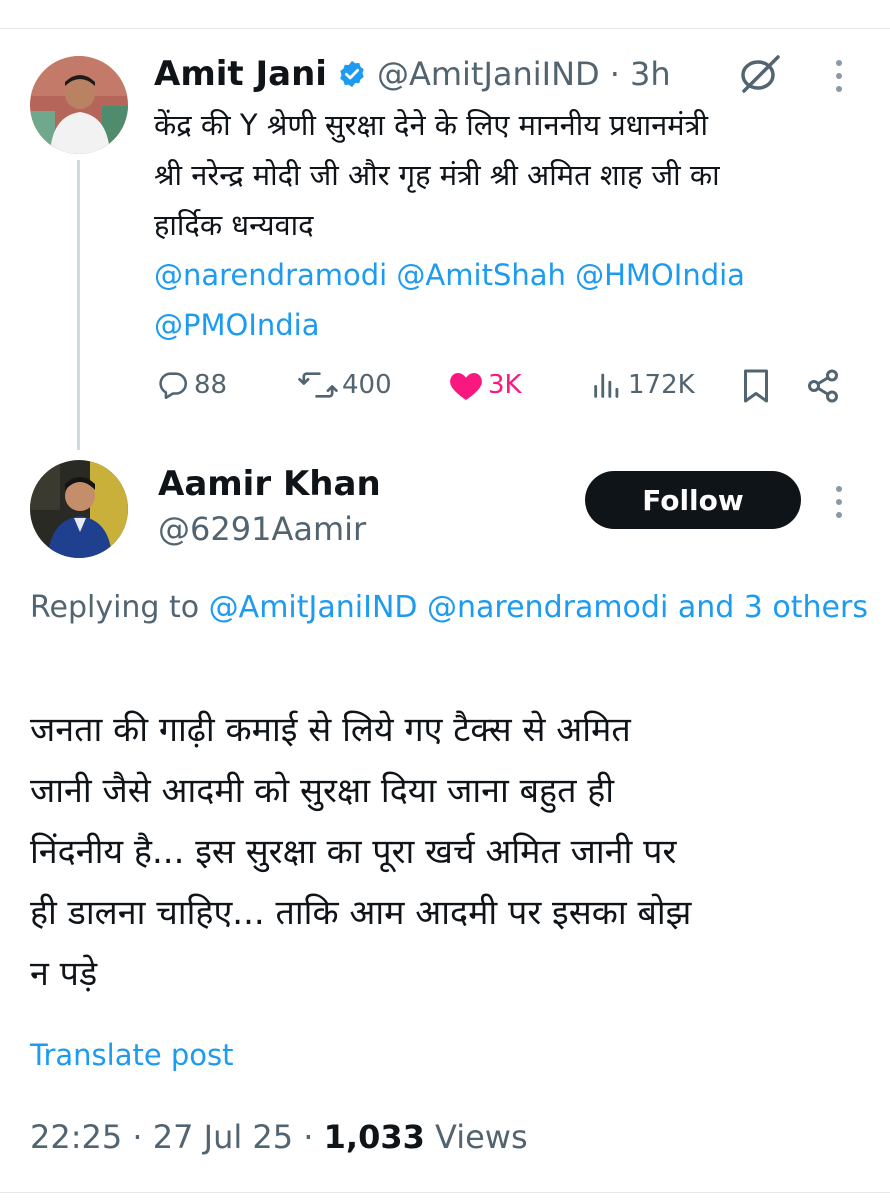 Image resolution: width=890 pixels, height=1200 pixels. Describe the element at coordinates (823, 388) in the screenshot. I see `share-icon` at that location.